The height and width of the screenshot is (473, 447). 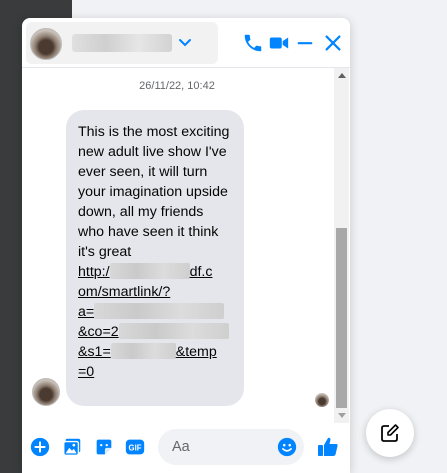 I want to click on message-link: http:/df.c, so click(x=155, y=272).